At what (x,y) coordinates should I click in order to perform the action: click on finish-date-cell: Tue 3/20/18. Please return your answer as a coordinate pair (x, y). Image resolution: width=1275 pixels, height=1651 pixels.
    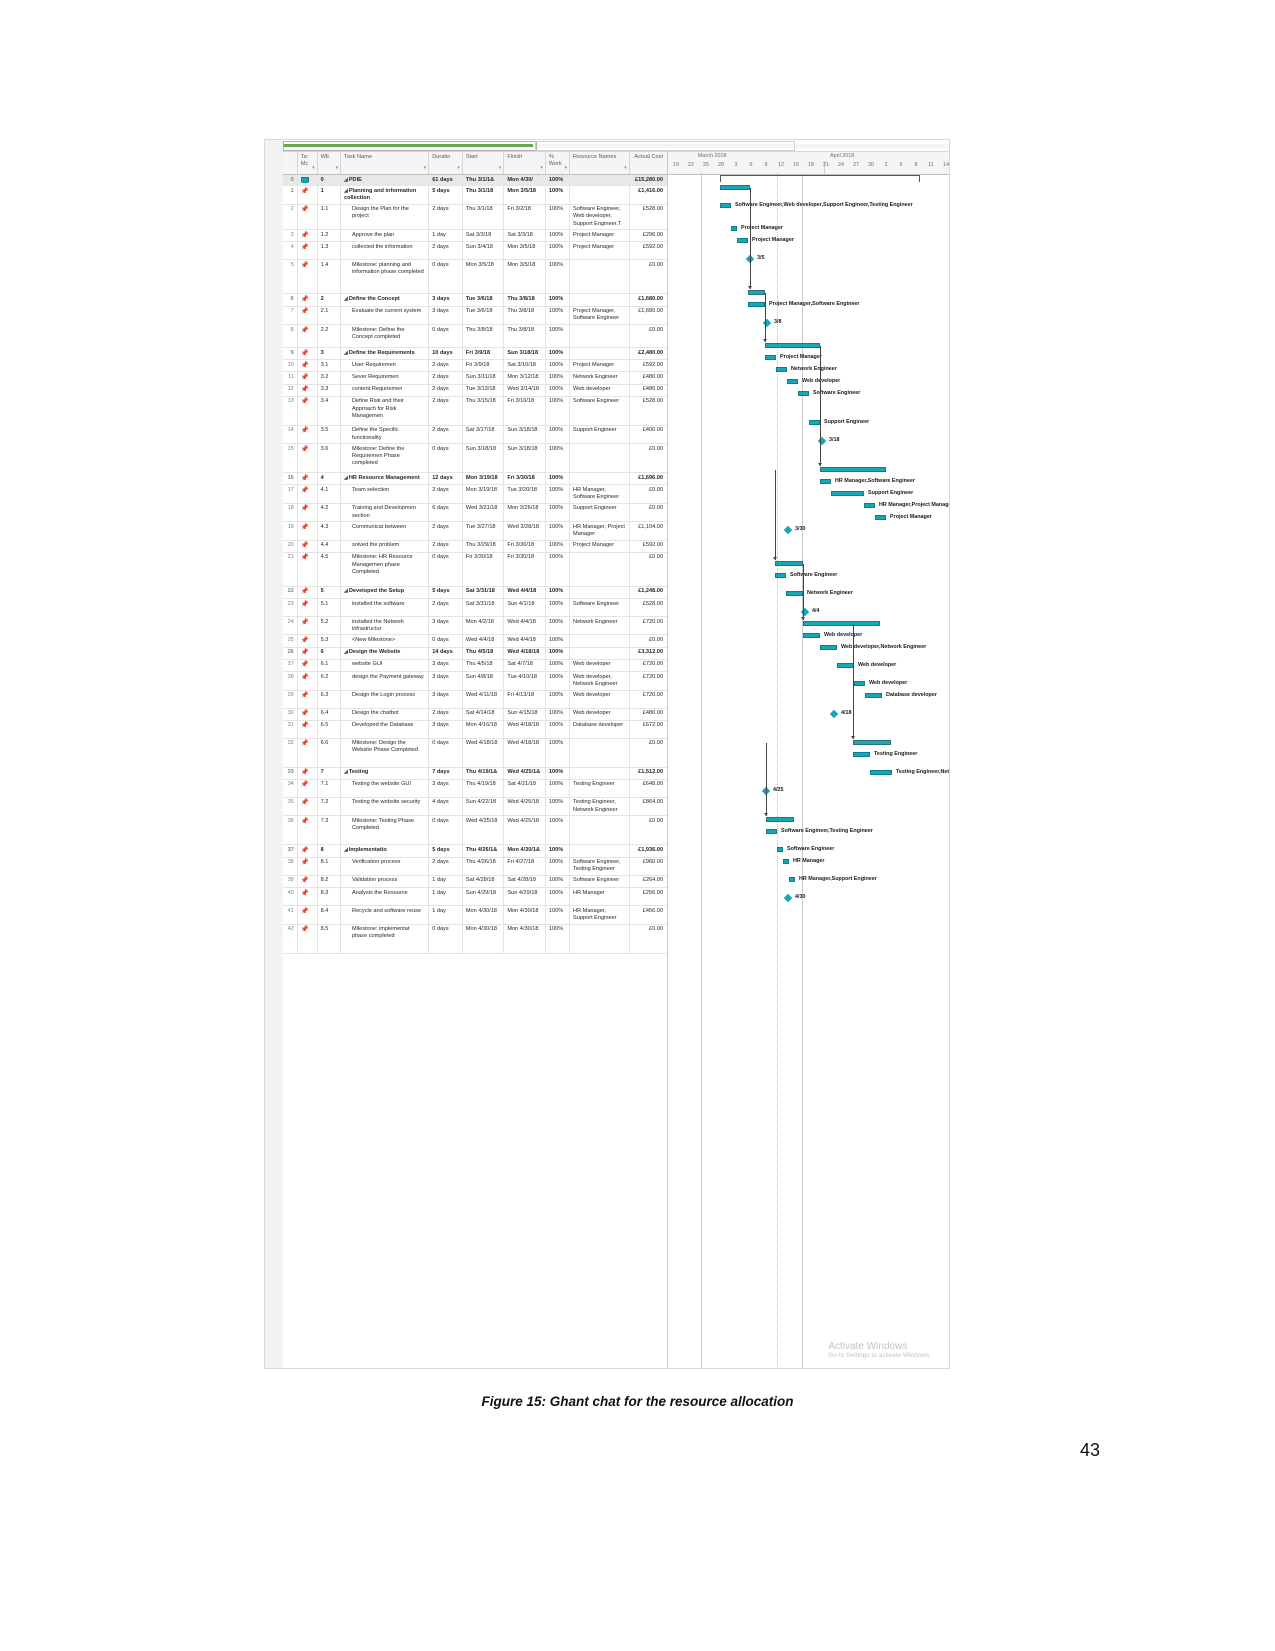
    Looking at the image, I should click on (525, 494).